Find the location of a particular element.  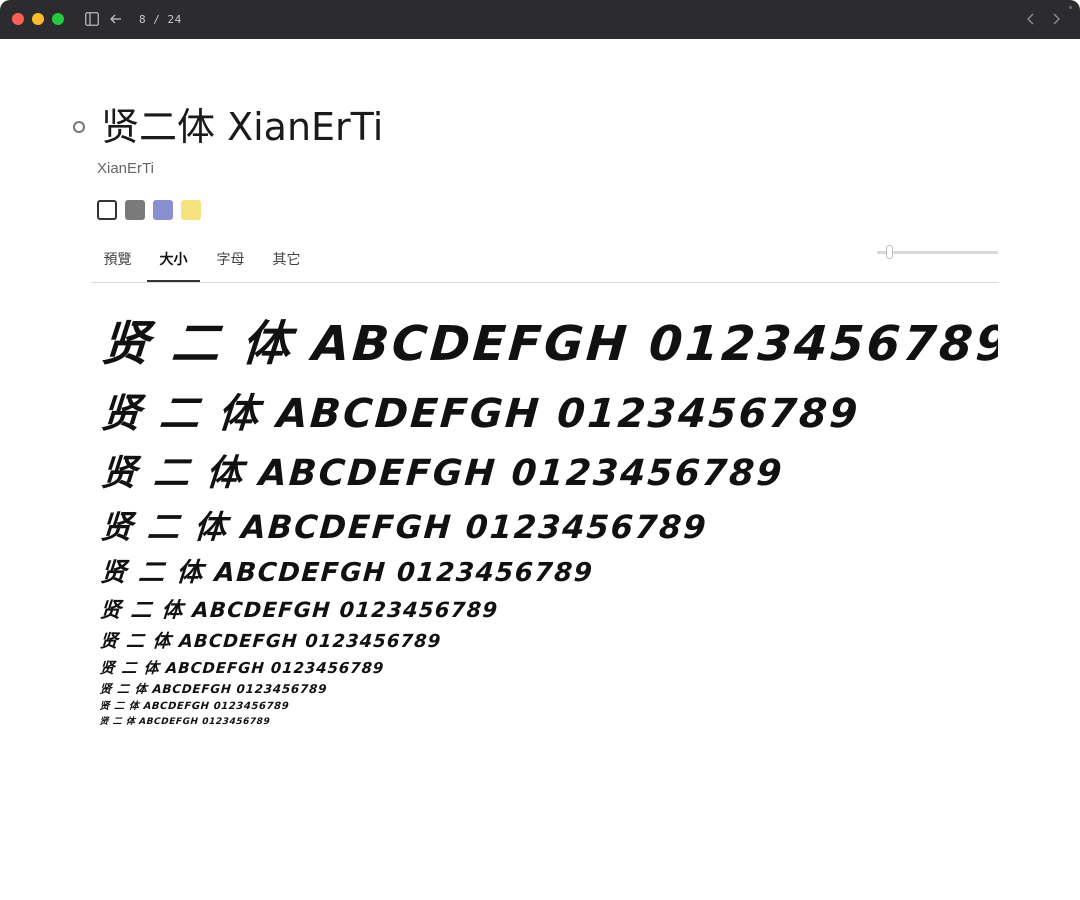

color-swatches is located at coordinates (149, 210).